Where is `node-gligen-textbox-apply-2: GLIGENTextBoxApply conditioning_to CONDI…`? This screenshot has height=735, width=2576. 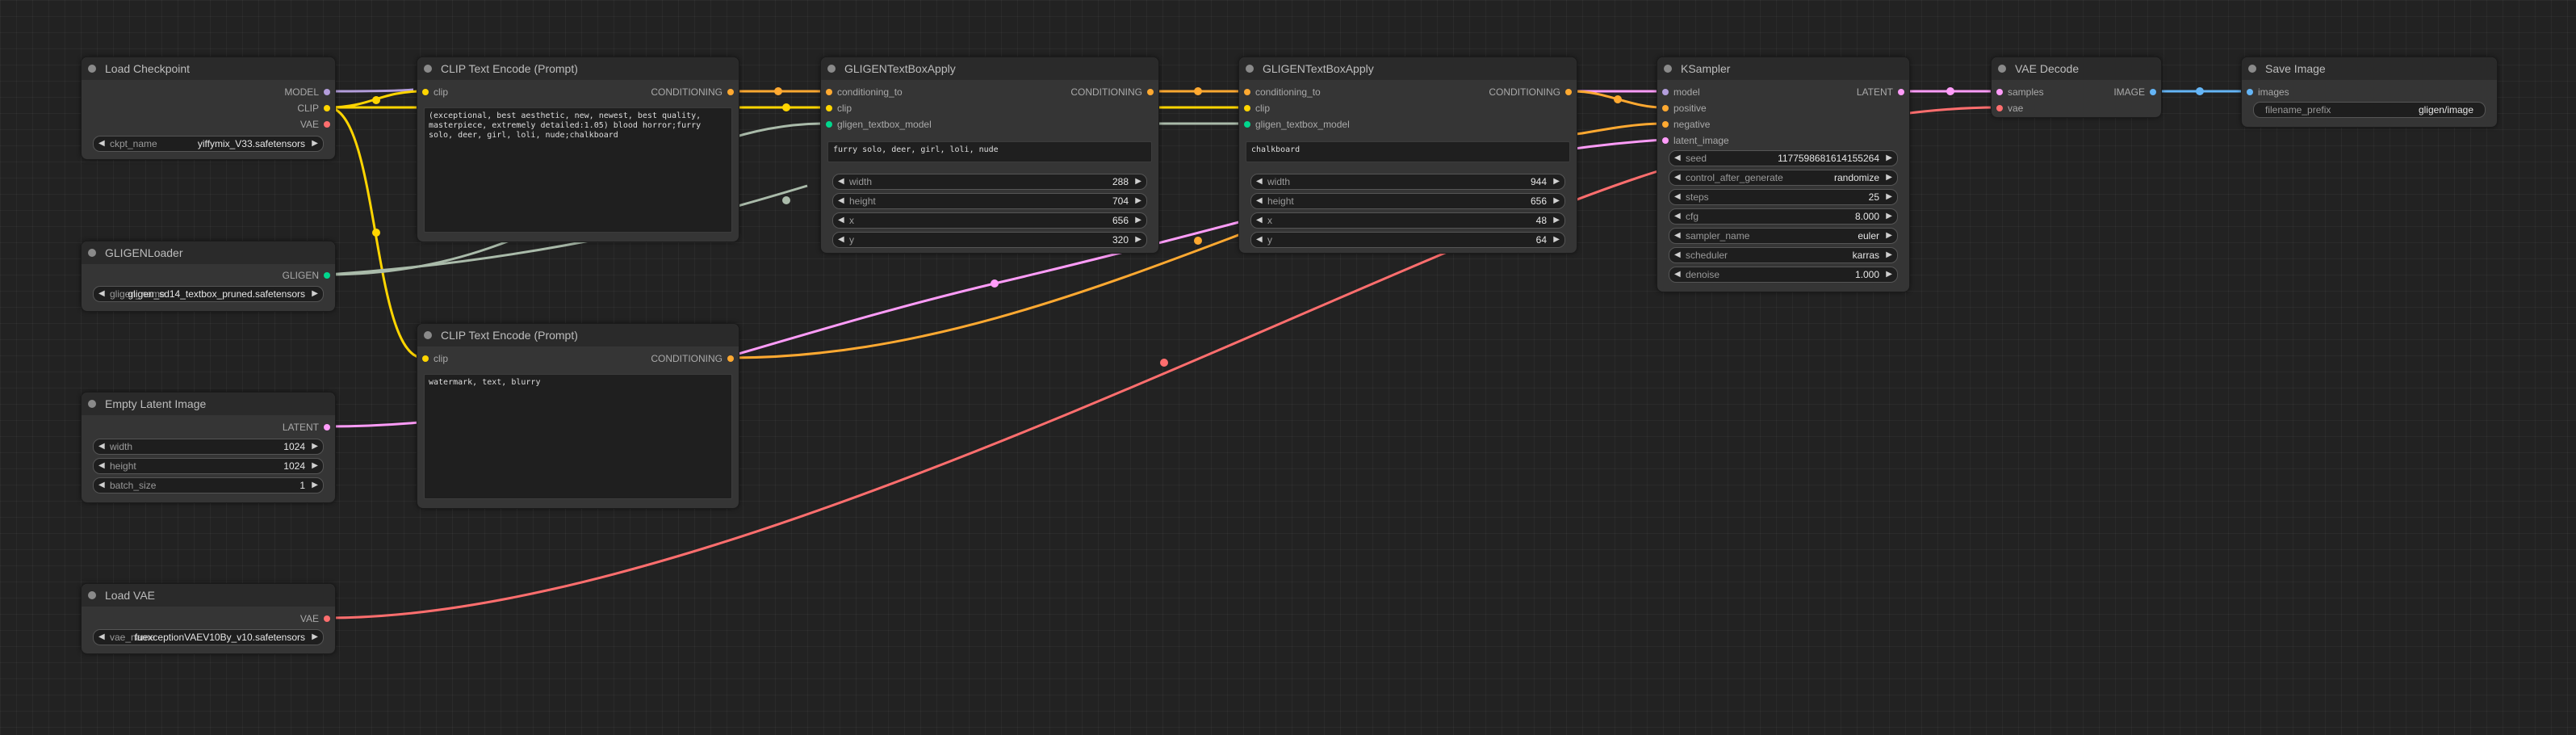 node-gligen-textbox-apply-2: GLIGENTextBoxApply conditioning_to CONDI… is located at coordinates (1407, 155).